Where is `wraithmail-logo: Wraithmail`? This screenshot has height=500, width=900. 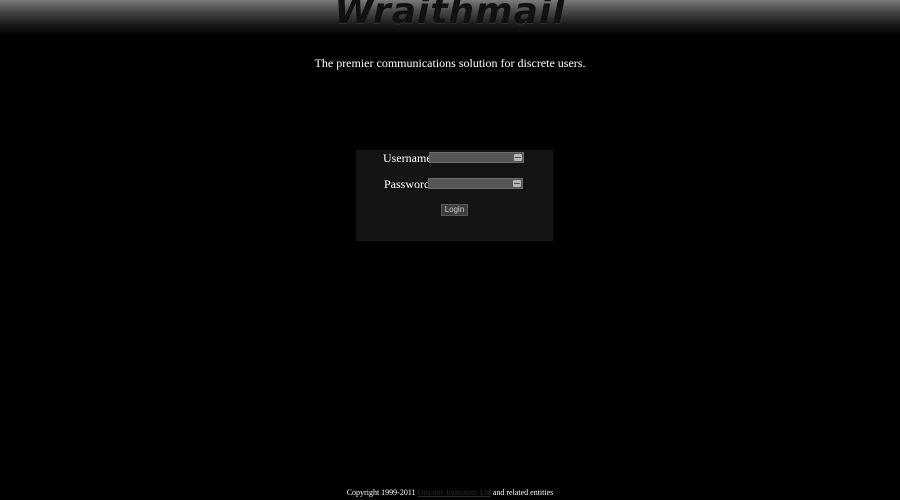
wraithmail-logo: Wraithmail is located at coordinates (450, 16).